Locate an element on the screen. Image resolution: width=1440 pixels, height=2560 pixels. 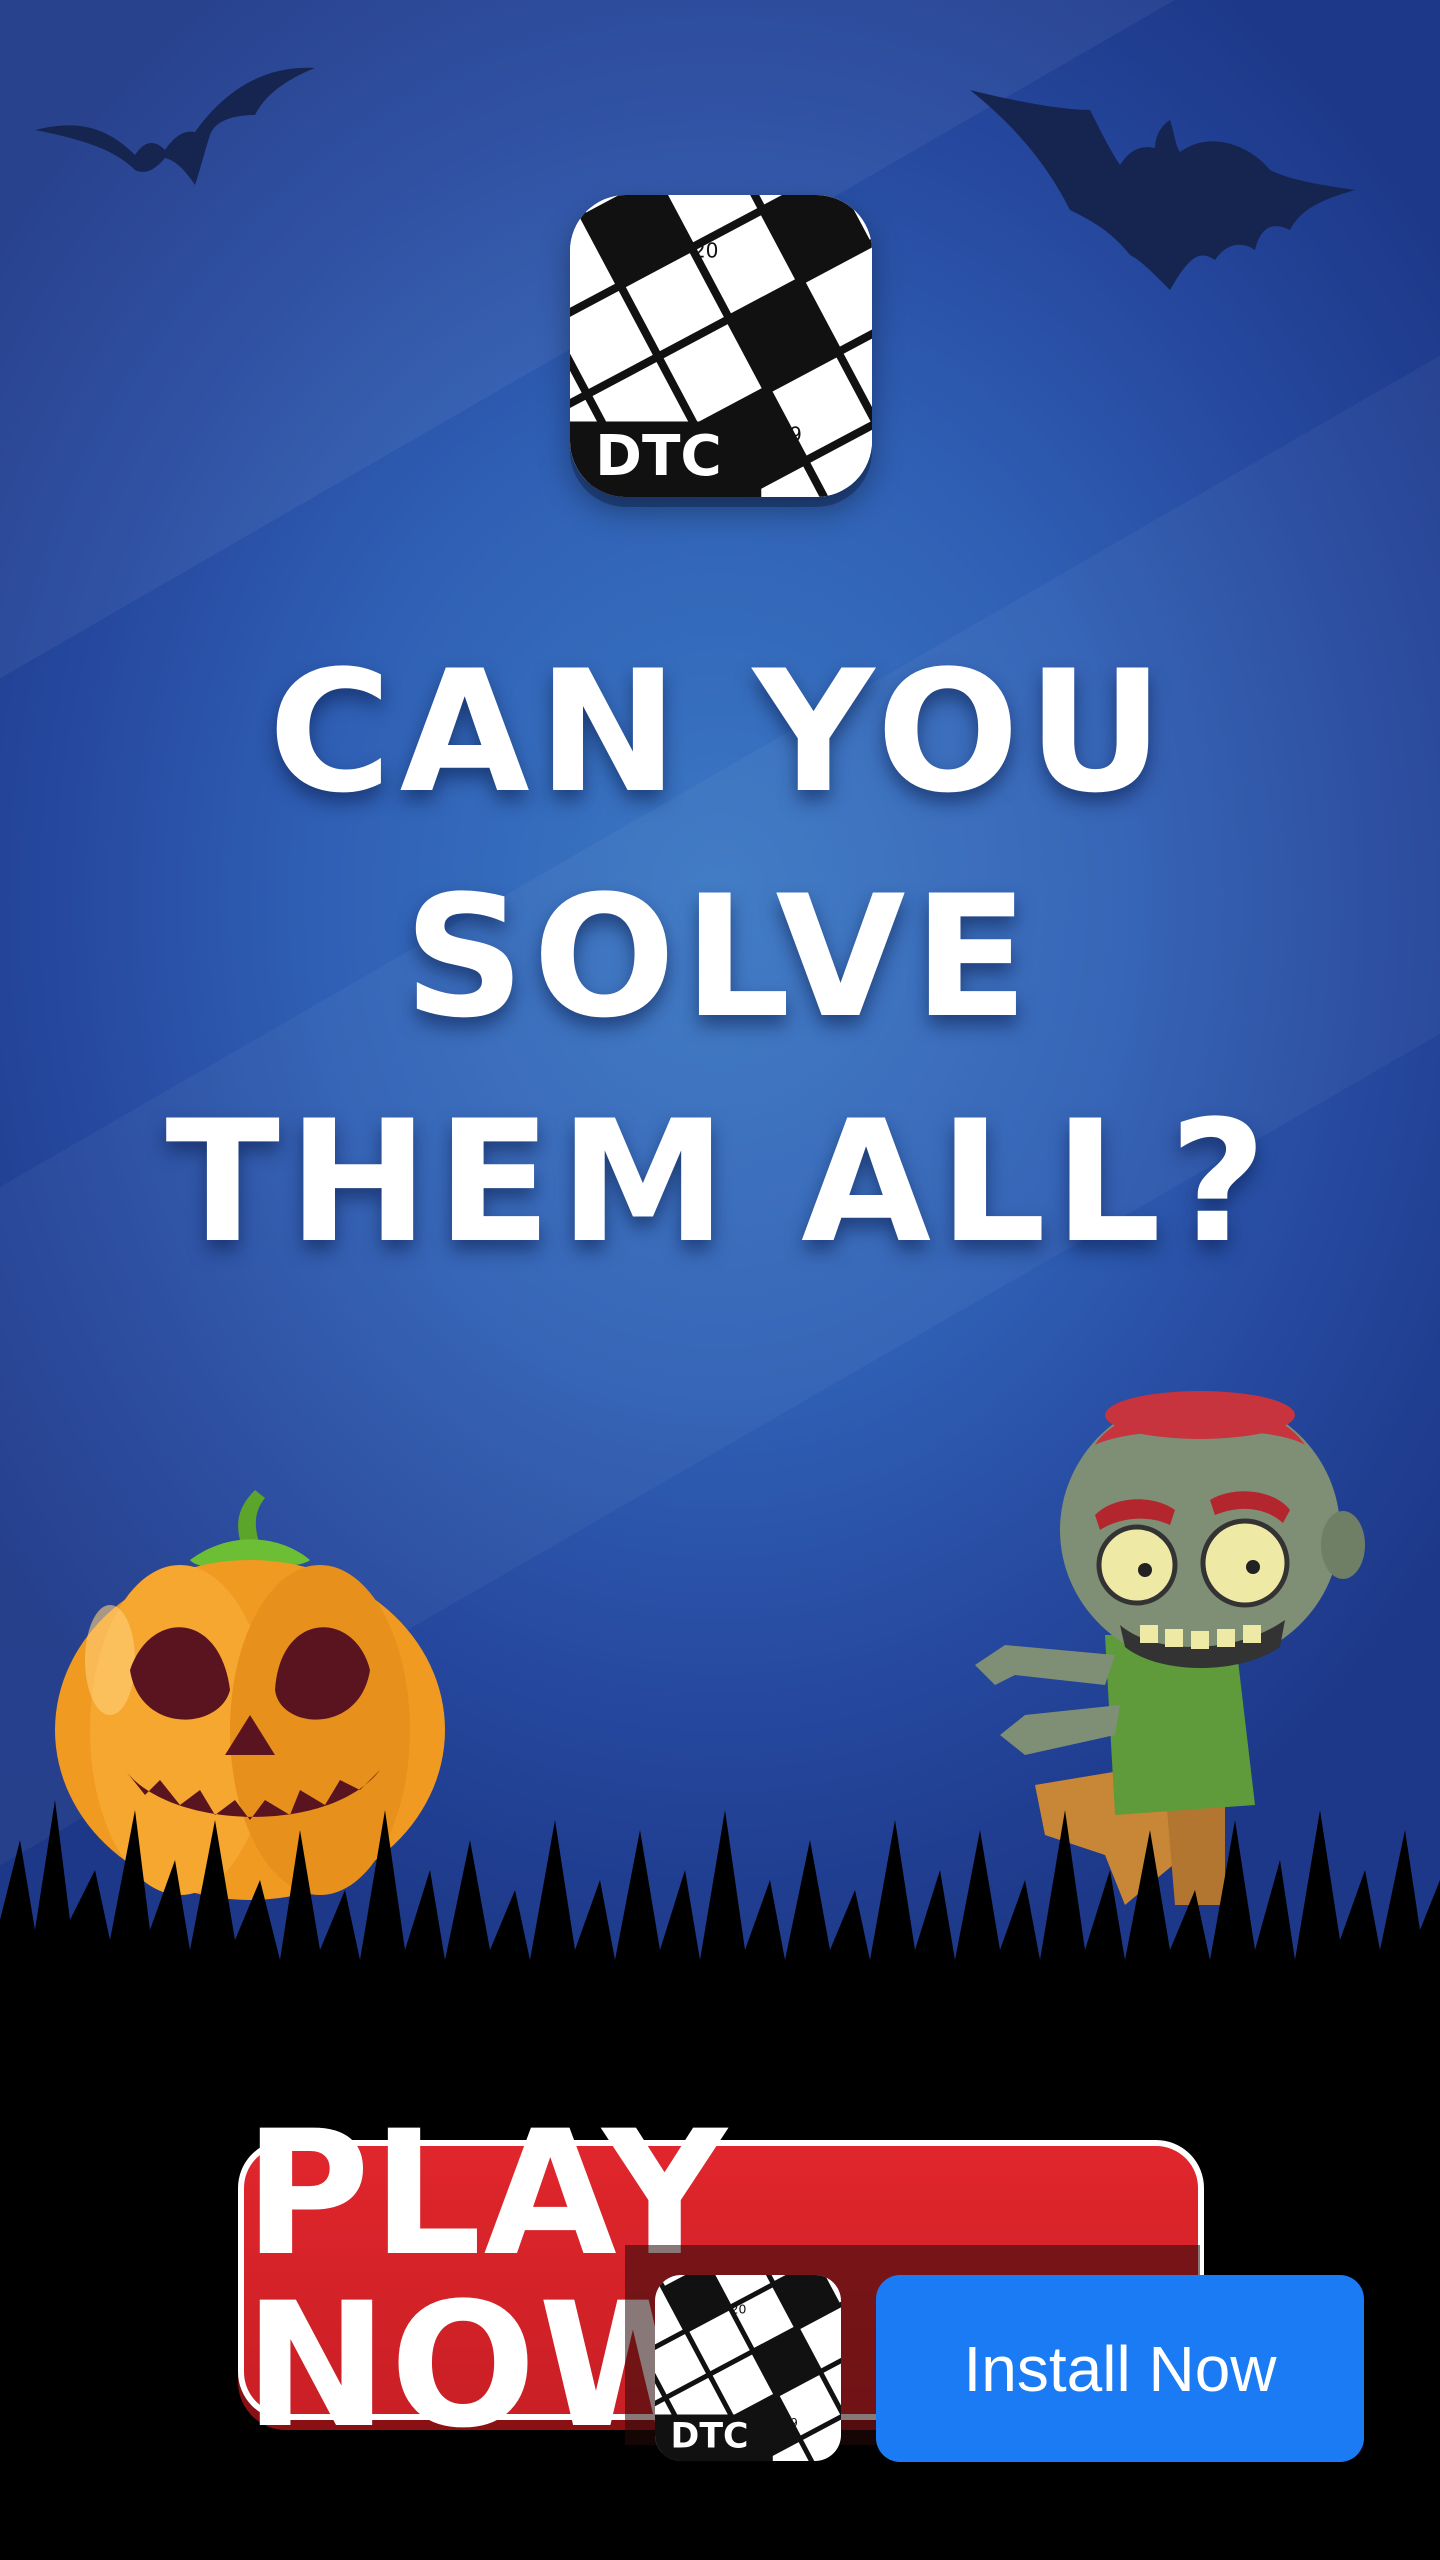
headline-line-1: CAN YOU is located at coordinates (720, 732).